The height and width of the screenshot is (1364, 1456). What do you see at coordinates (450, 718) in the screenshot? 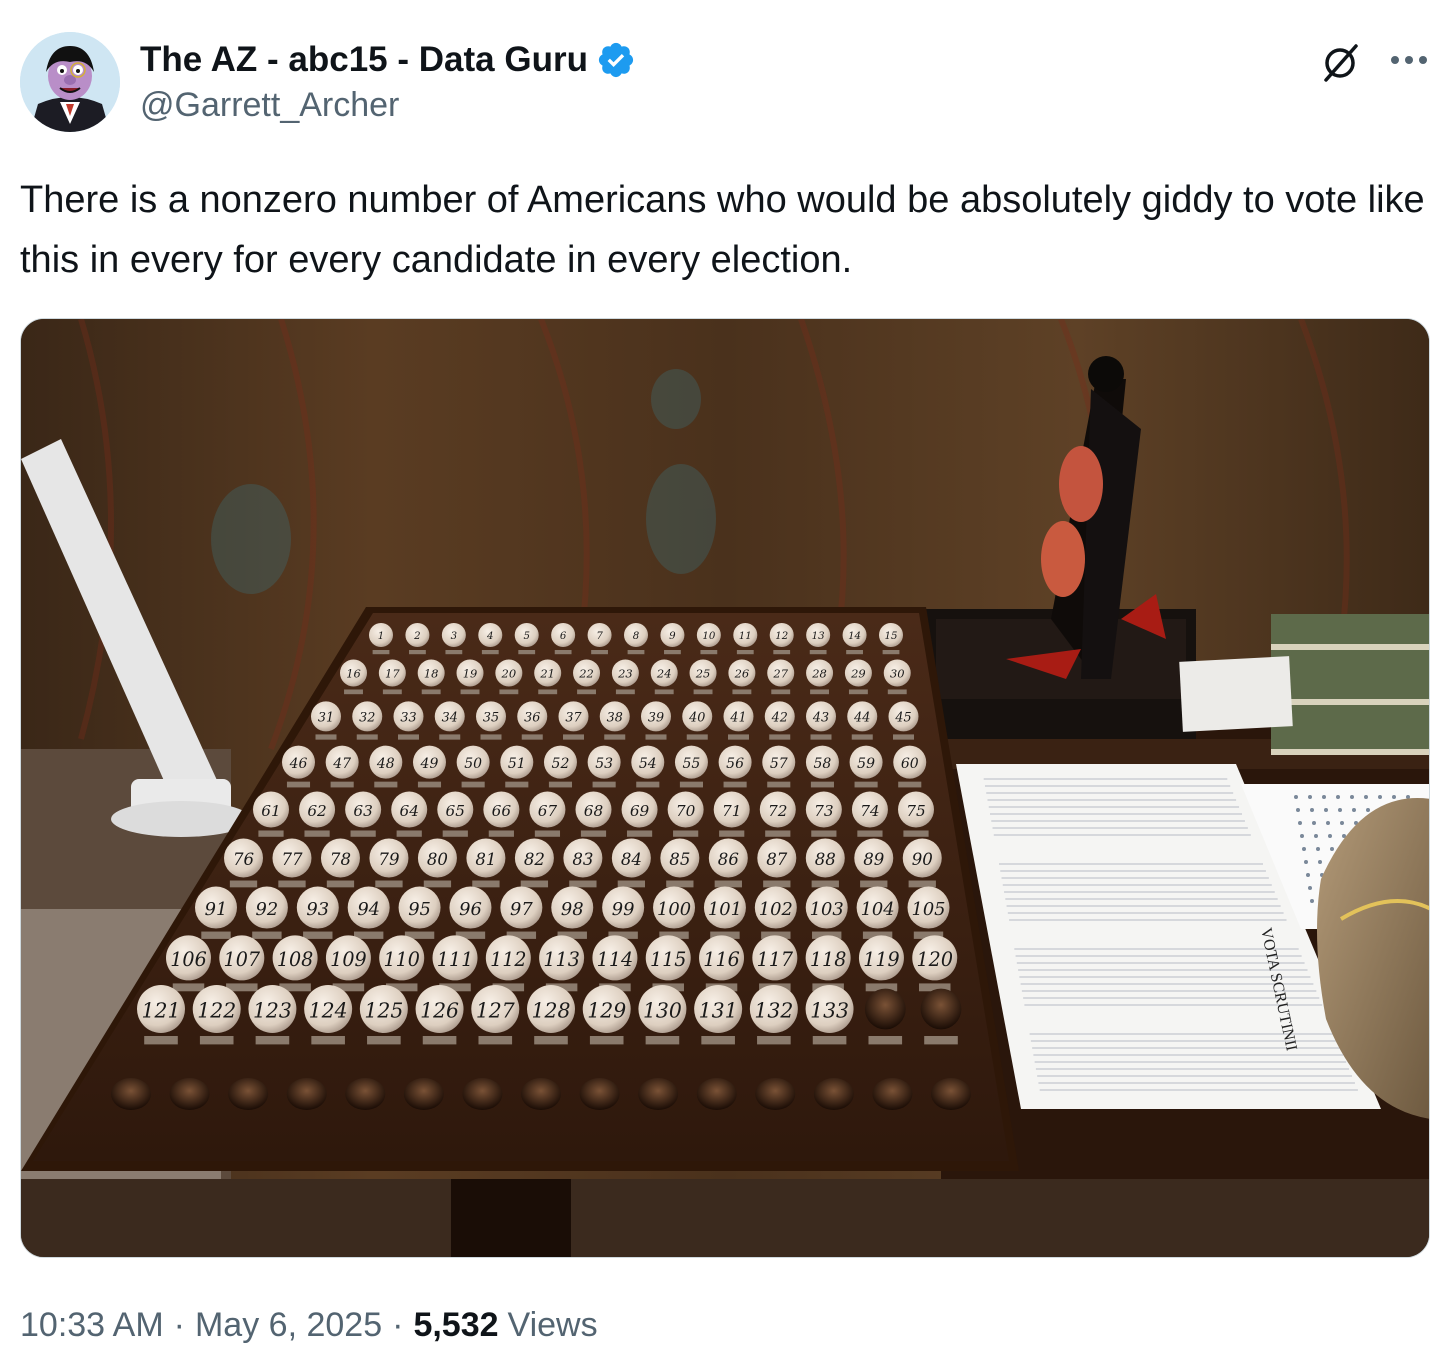
I see `ballot-ball-number: 34` at bounding box center [450, 718].